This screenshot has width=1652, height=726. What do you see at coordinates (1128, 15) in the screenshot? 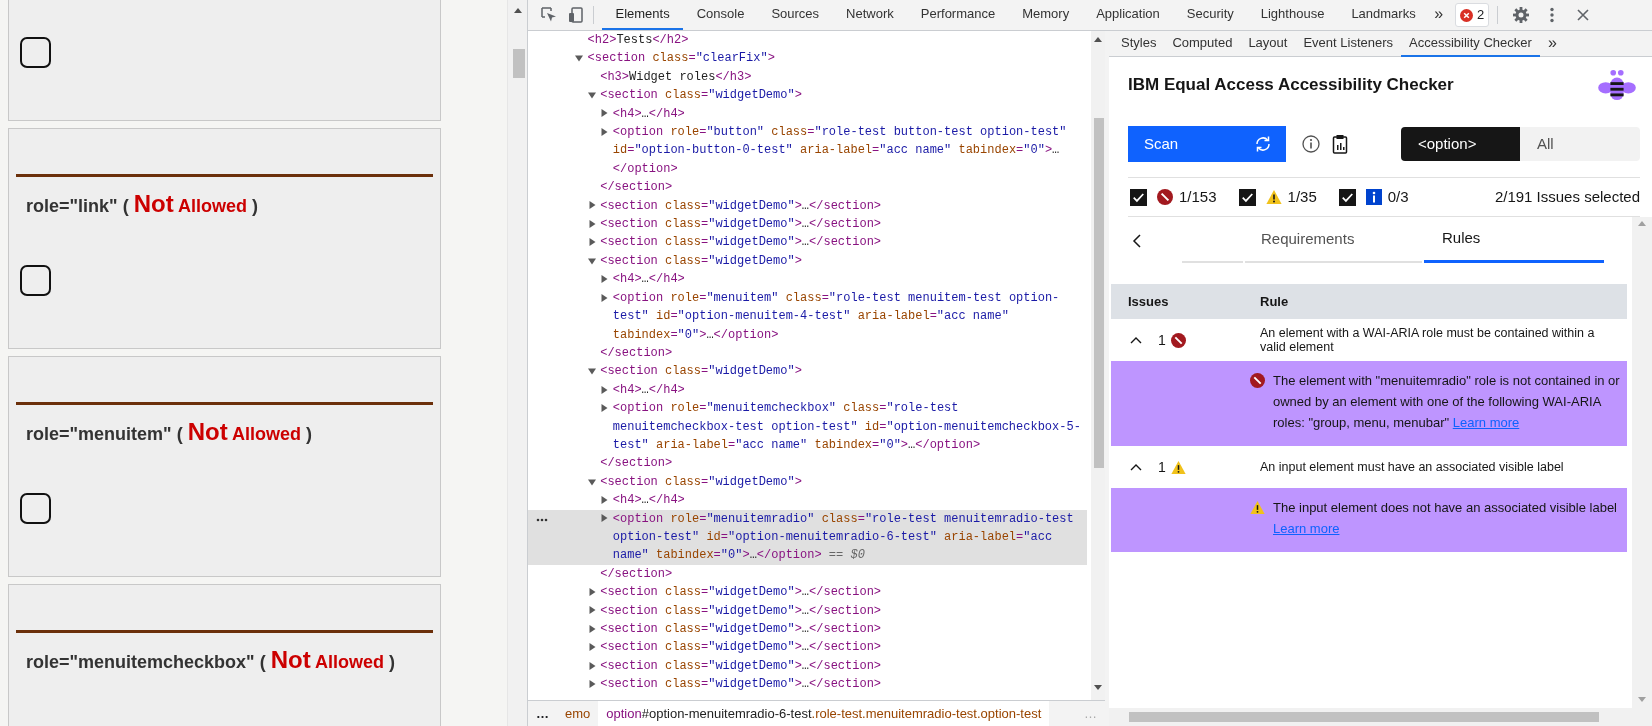
I see `devtools-tab: Application` at bounding box center [1128, 15].